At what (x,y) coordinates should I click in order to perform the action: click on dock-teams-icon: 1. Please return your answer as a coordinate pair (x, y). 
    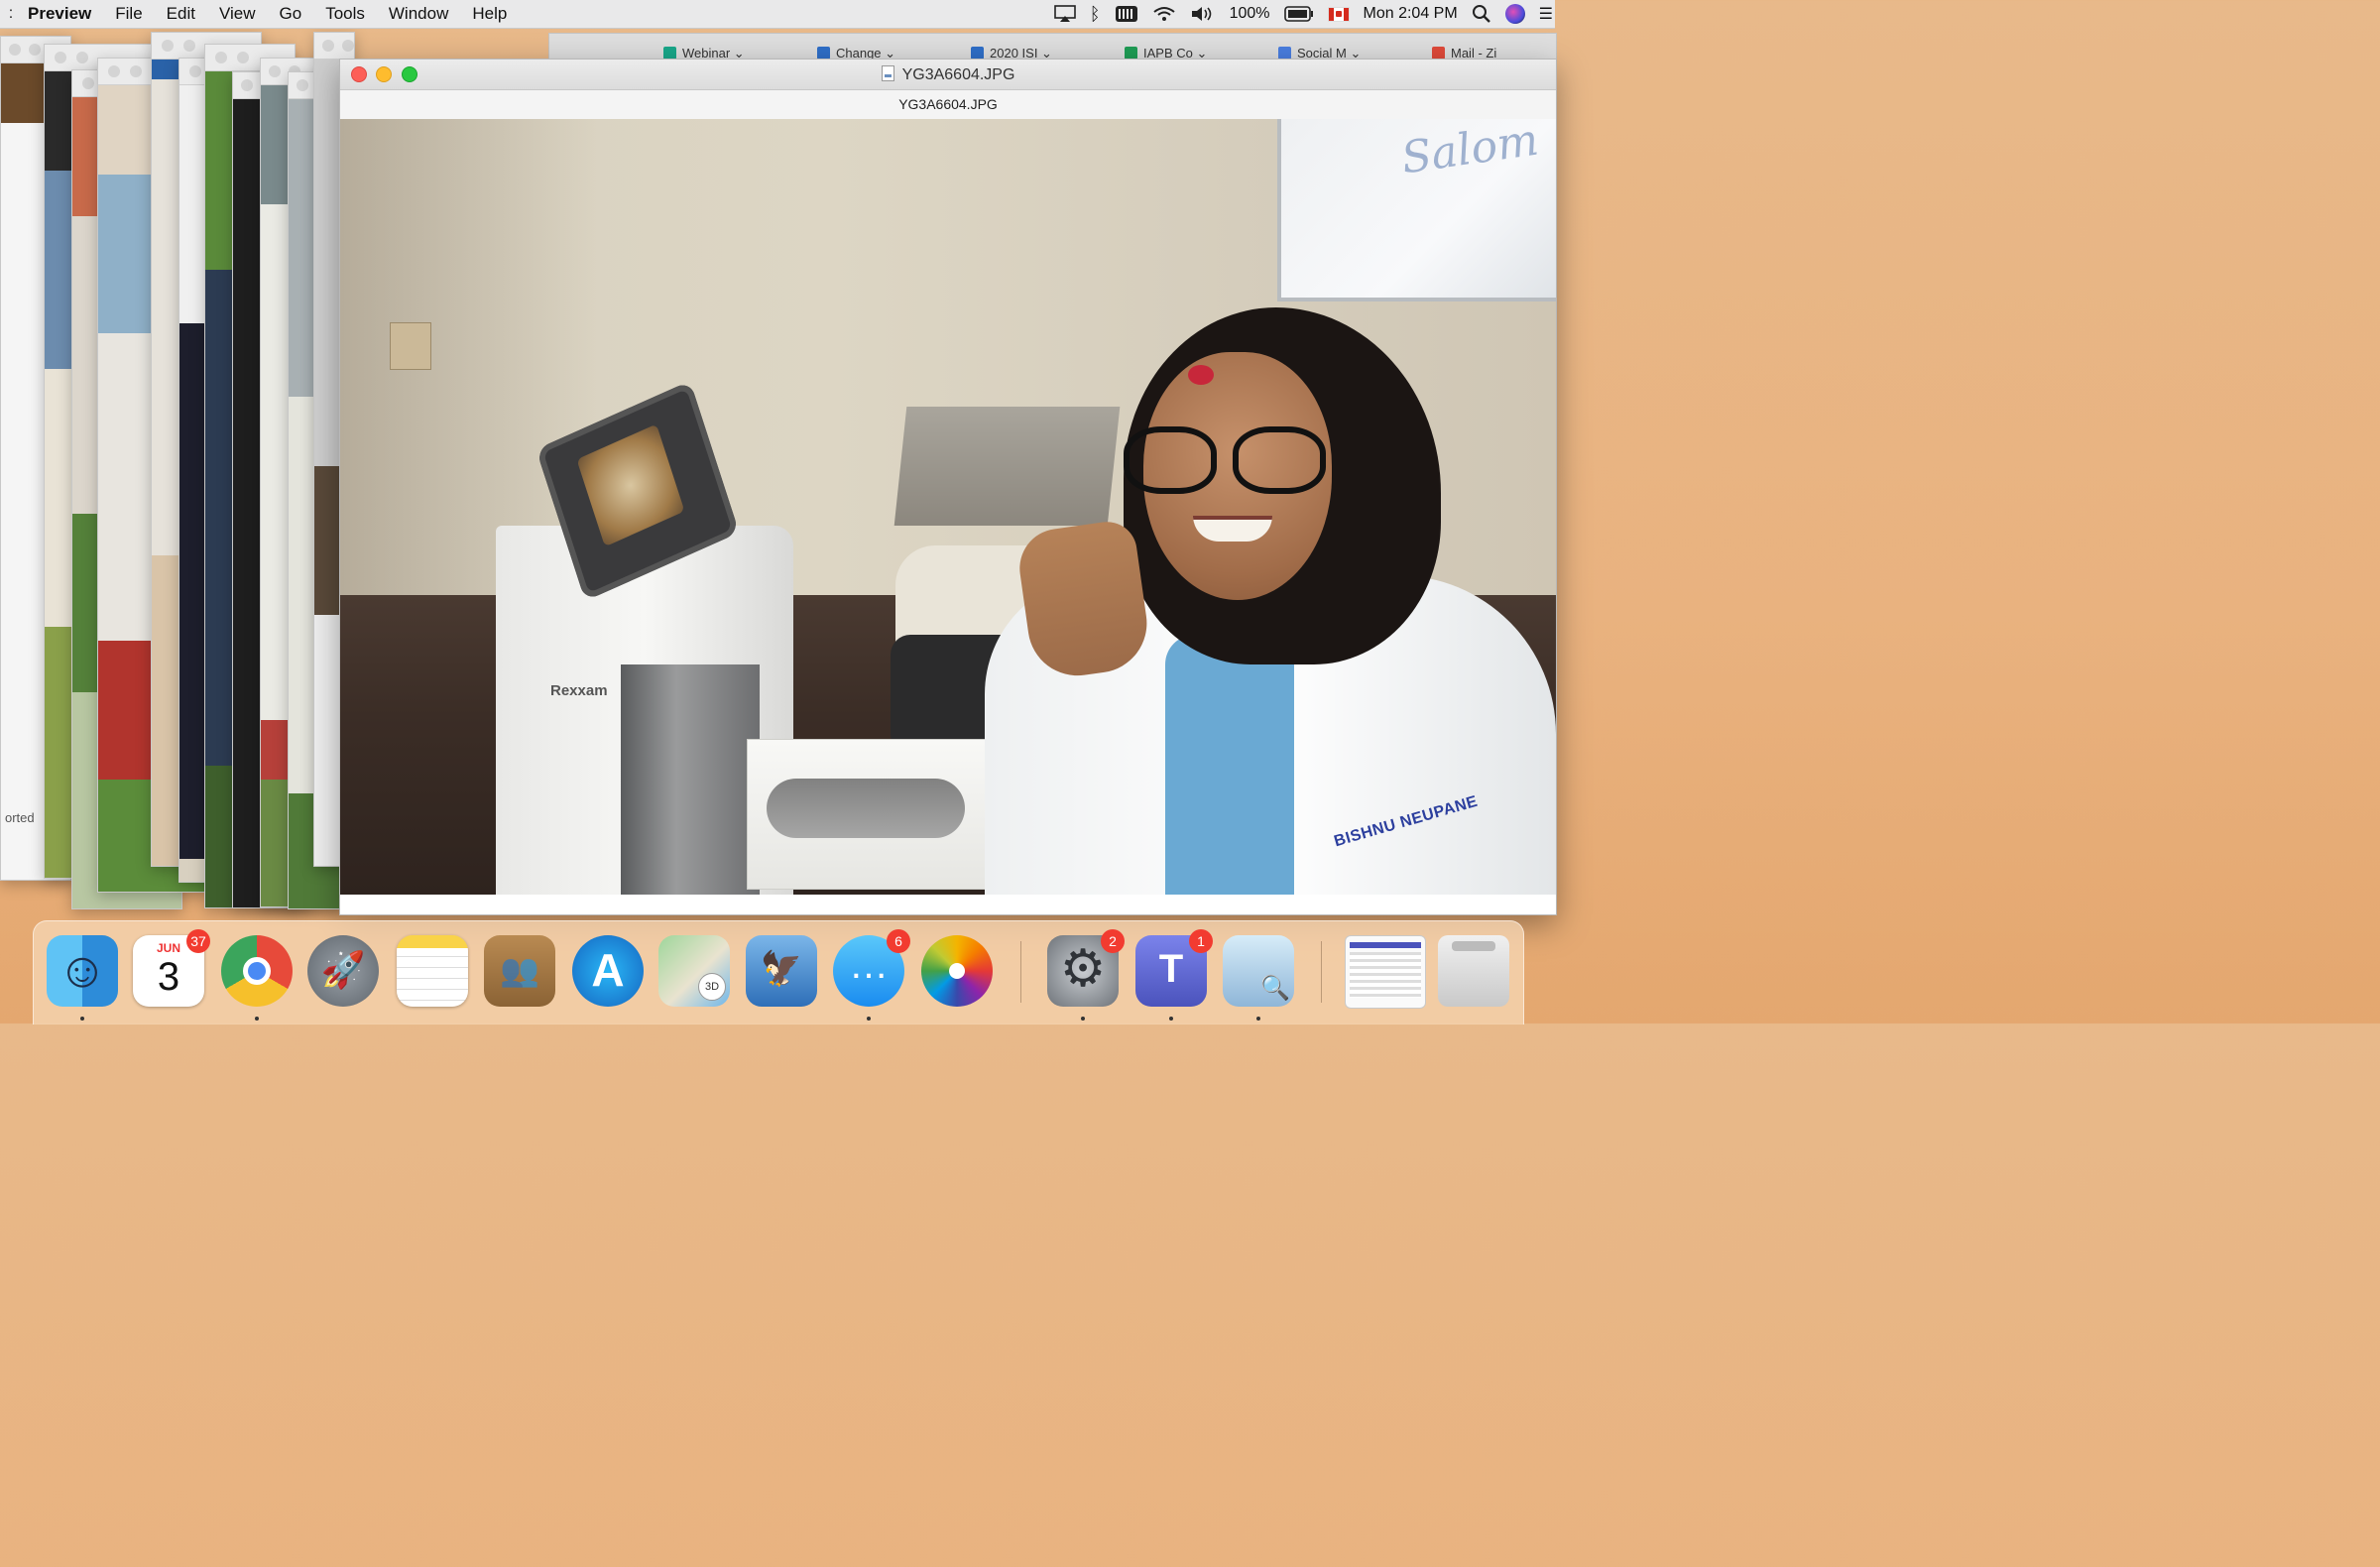
    Looking at the image, I should click on (1174, 975).